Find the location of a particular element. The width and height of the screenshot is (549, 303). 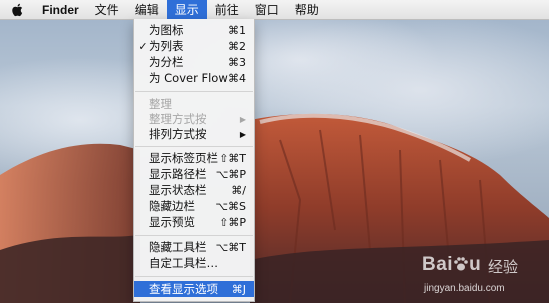

menu-item-label: 为图标 is located at coordinates (166, 30).